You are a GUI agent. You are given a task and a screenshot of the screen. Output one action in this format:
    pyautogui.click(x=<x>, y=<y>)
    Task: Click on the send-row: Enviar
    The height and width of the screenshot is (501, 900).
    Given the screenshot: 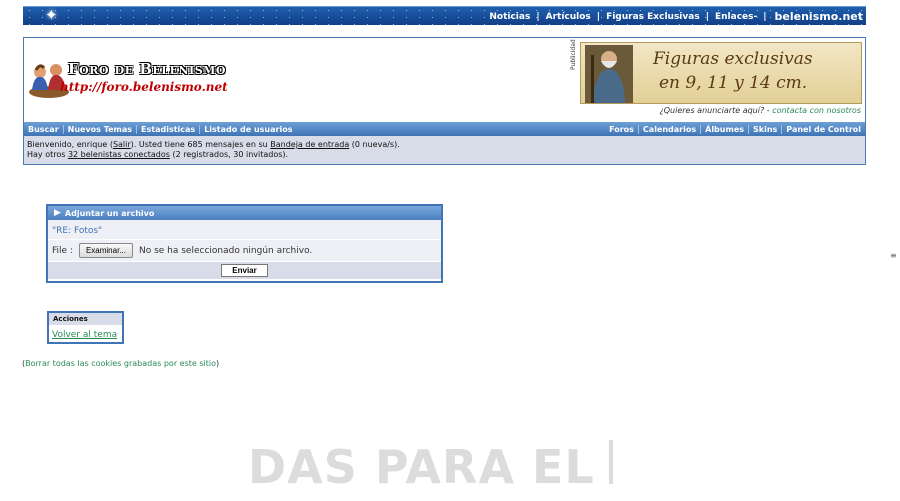 What is the action you would take?
    pyautogui.click(x=244, y=270)
    